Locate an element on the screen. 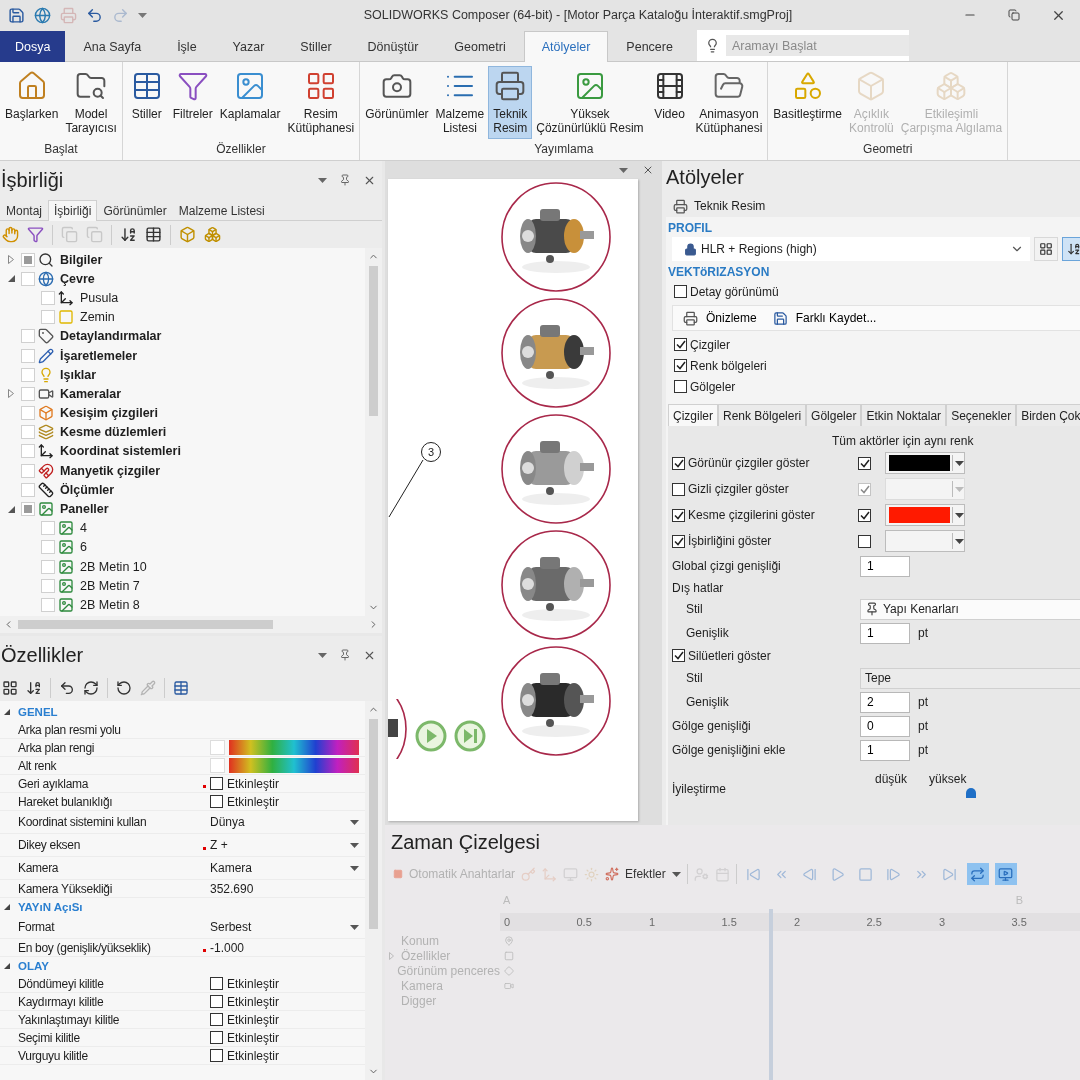 Image resolution: width=1080 pixels, height=1080 pixels. tree-item-label: Işıklar is located at coordinates (78, 374).